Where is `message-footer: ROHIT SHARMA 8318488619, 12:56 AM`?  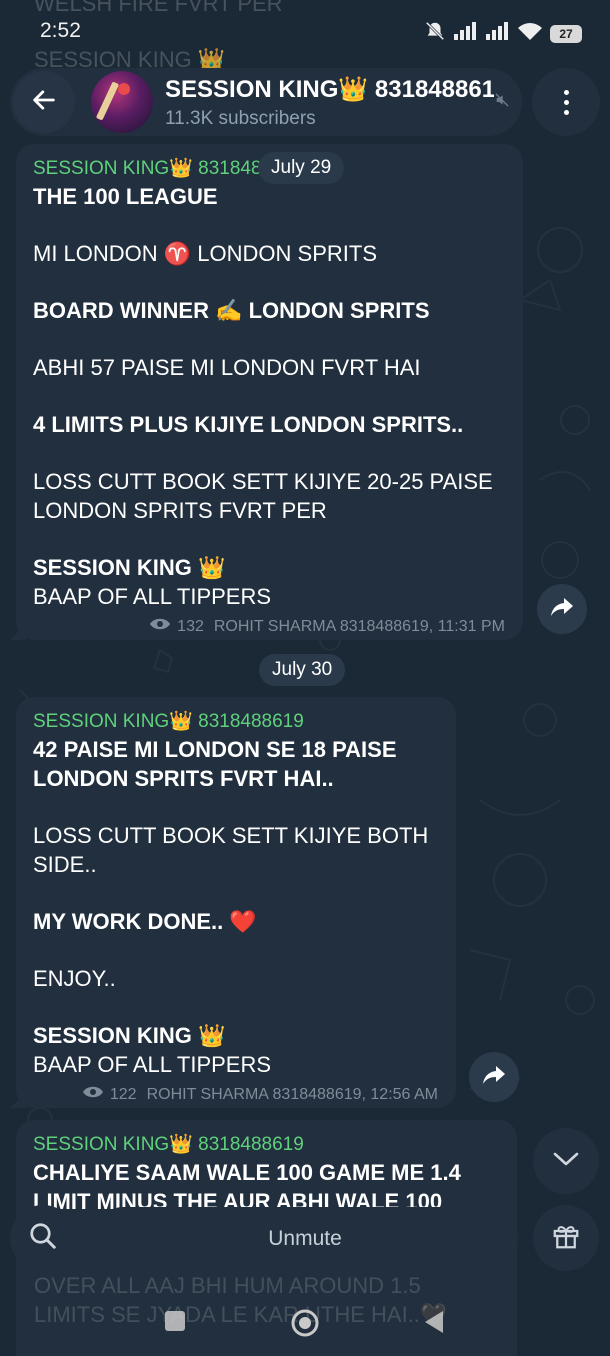
message-footer: ROHIT SHARMA 8318488619, 12:56 AM is located at coordinates (292, 1094).